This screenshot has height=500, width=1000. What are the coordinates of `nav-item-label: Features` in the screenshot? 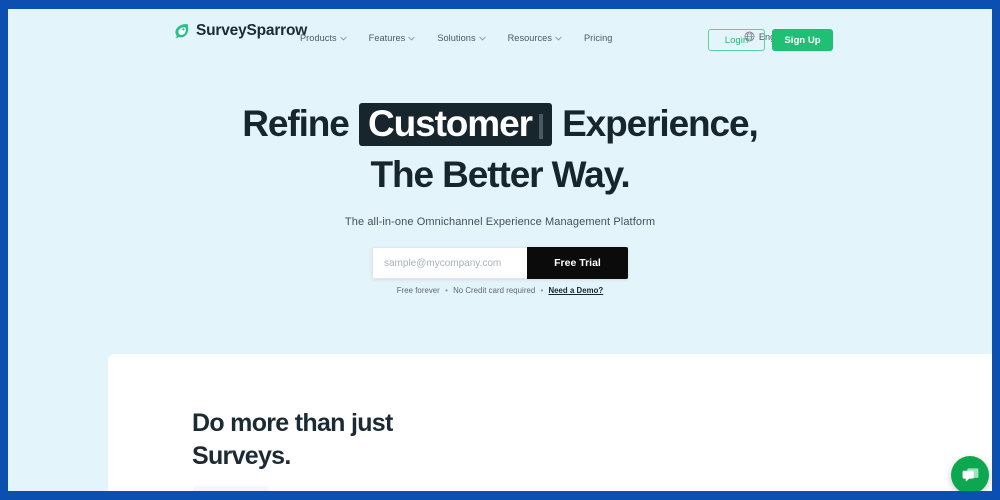 It's located at (387, 38).